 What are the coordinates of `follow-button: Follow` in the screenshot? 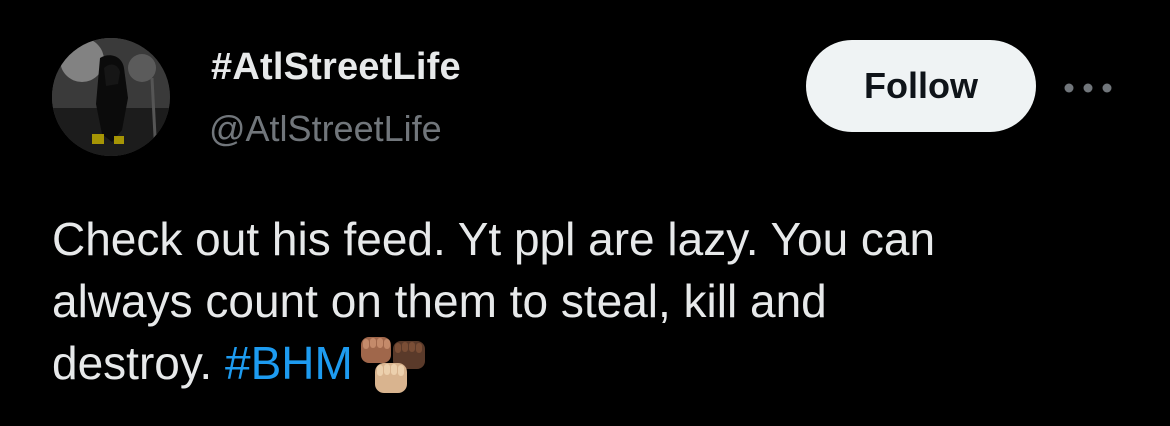 It's located at (921, 86).